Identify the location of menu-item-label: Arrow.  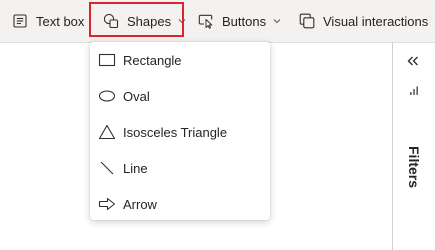
(140, 204).